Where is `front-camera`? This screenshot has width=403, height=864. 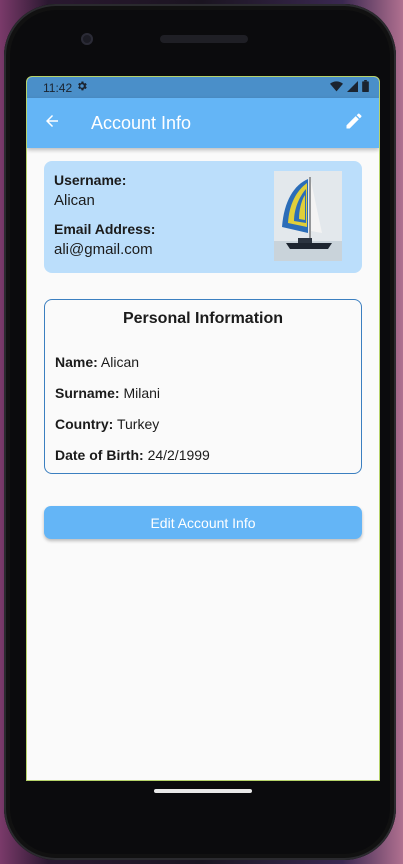
front-camera is located at coordinates (87, 39).